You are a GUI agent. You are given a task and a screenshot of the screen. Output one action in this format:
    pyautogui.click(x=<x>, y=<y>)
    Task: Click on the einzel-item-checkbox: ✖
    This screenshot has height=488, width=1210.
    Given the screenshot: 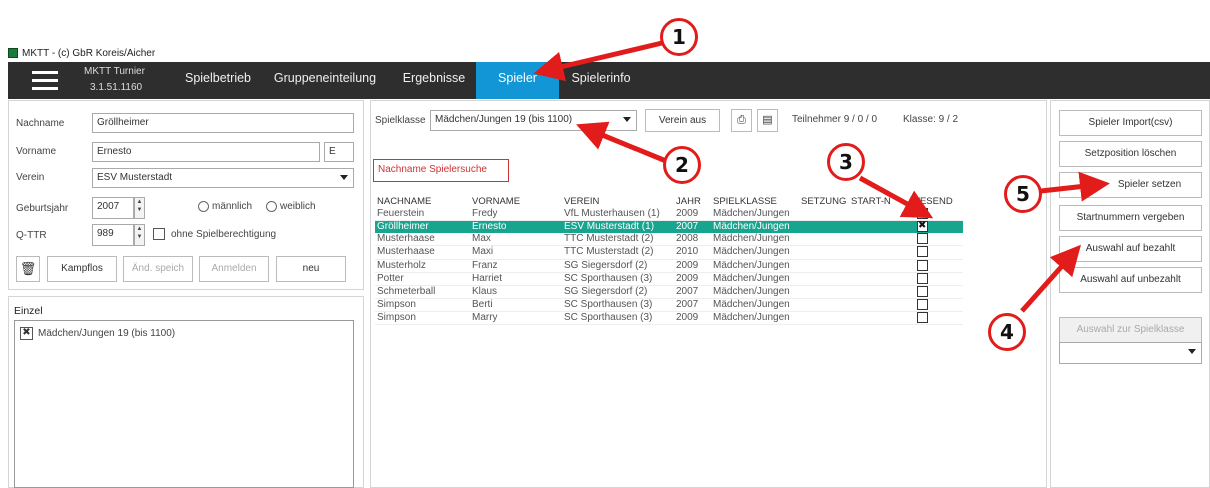 What is the action you would take?
    pyautogui.click(x=26, y=333)
    